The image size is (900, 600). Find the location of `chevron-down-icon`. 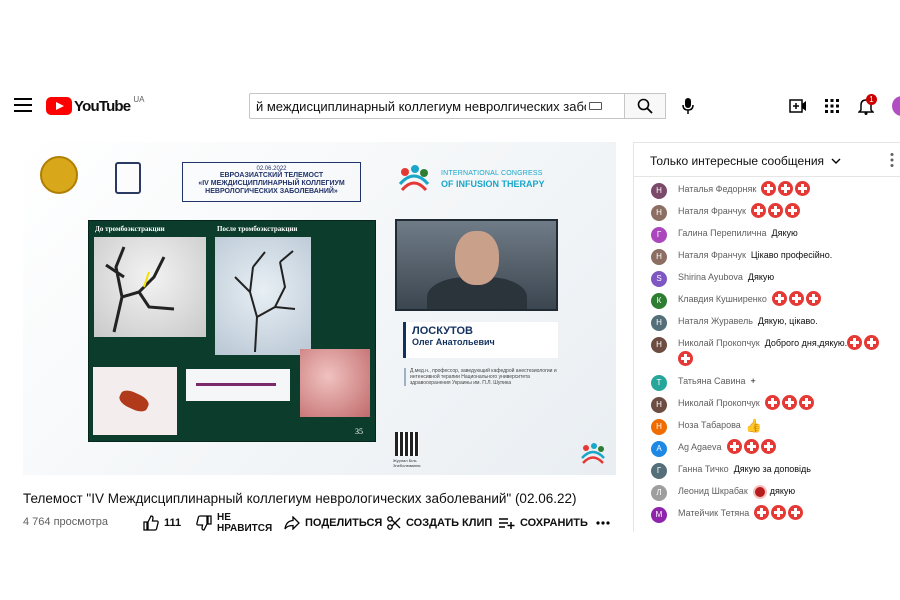

chevron-down-icon is located at coordinates (836, 161).